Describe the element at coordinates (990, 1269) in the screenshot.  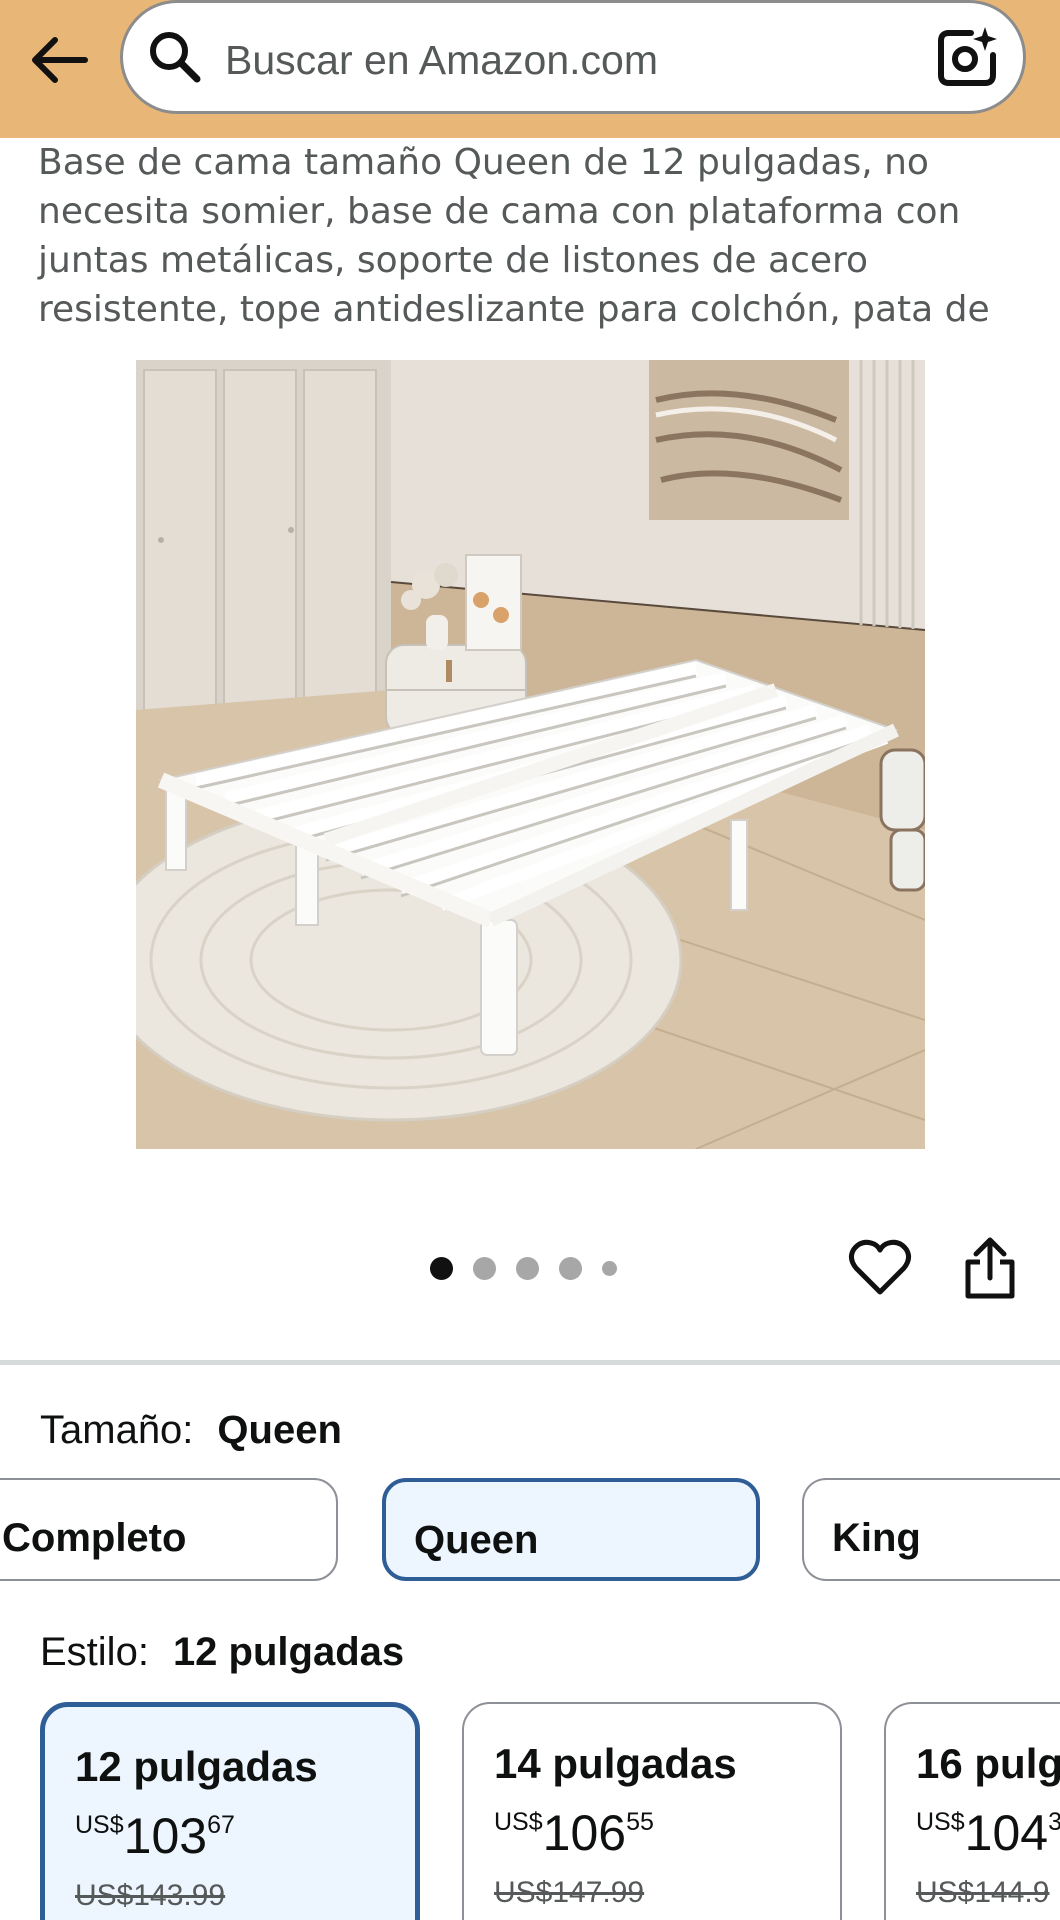
I see `share-icon` at that location.